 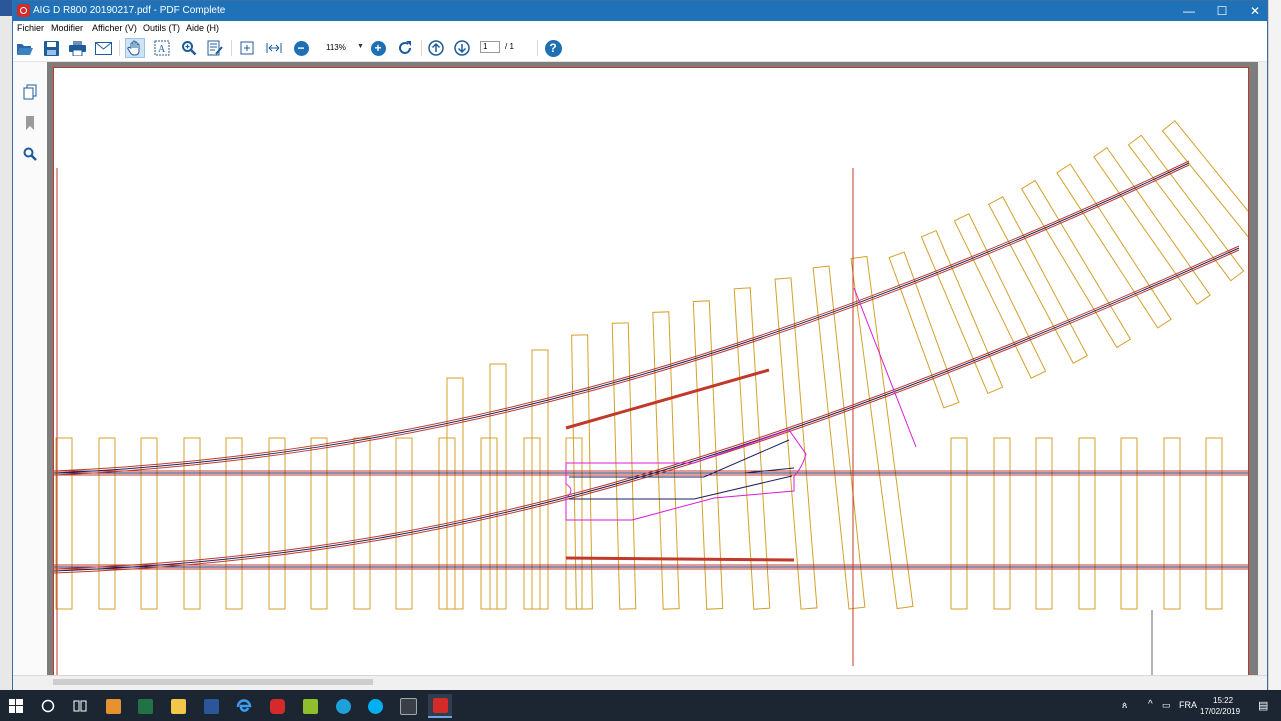 I want to click on menu-modifier: Modifier, so click(x=67, y=28).